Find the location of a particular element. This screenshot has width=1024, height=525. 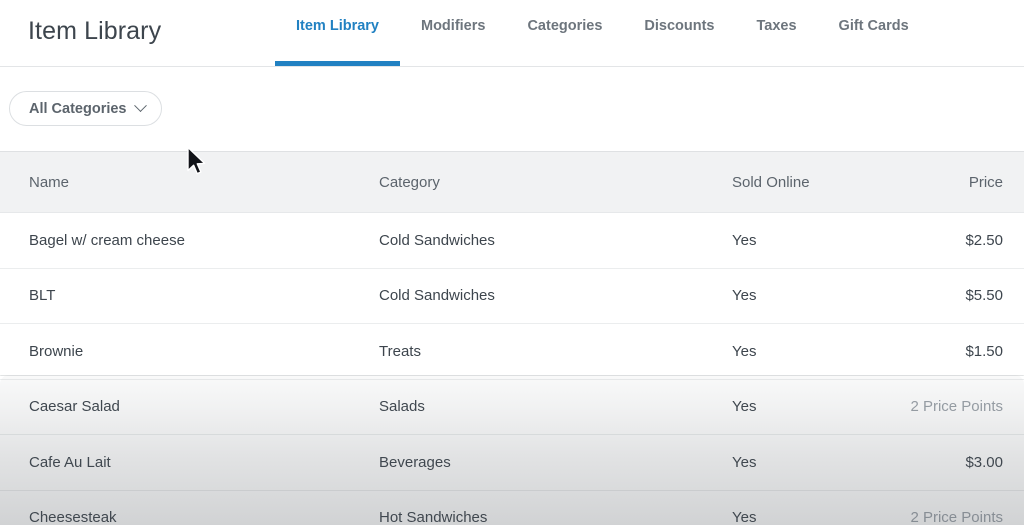

item-name: Bagel w/ cream cheese is located at coordinates (107, 240).